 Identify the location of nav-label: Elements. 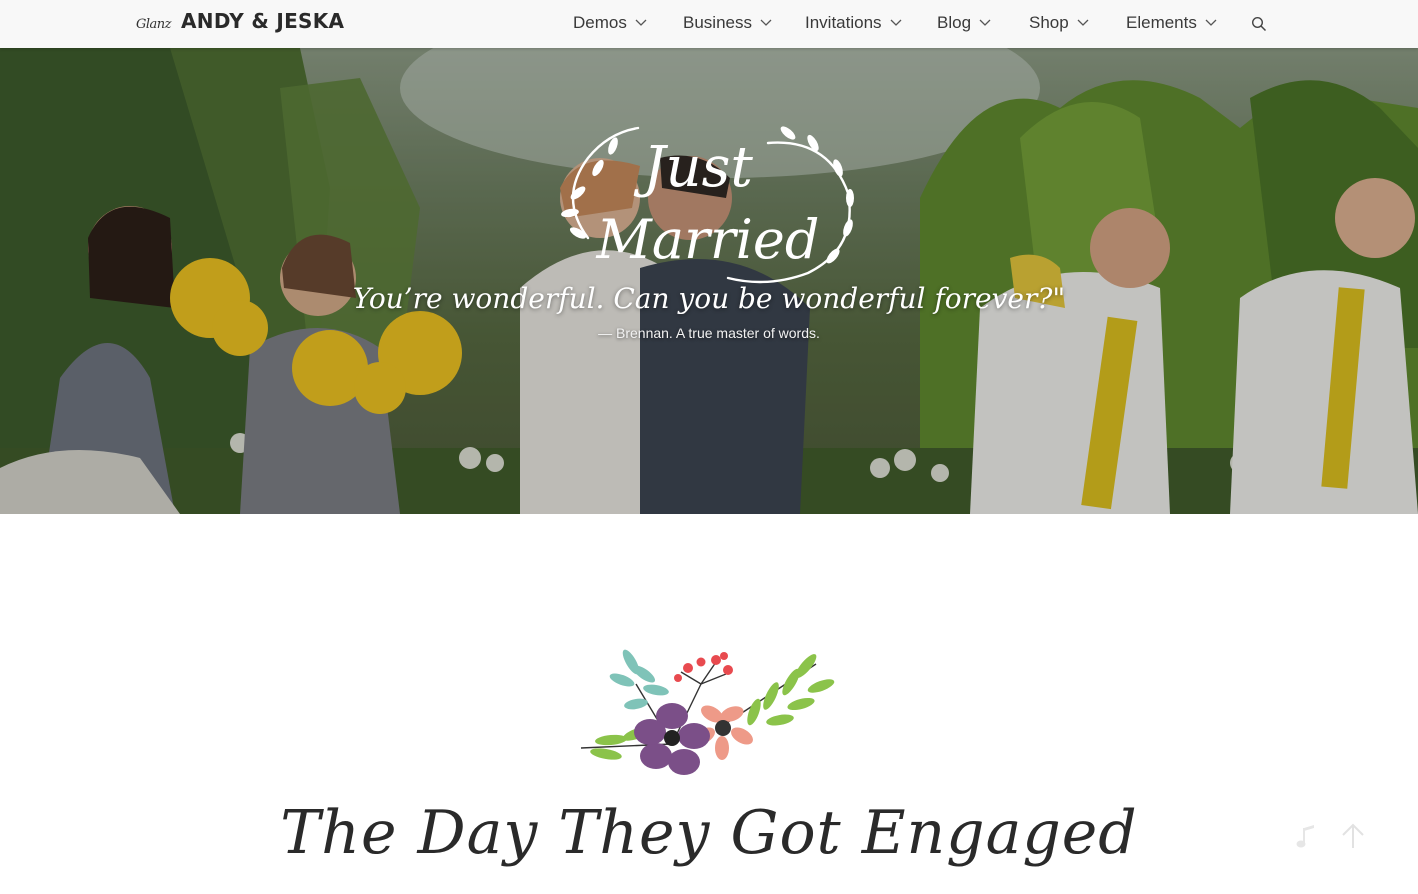
(1161, 22).